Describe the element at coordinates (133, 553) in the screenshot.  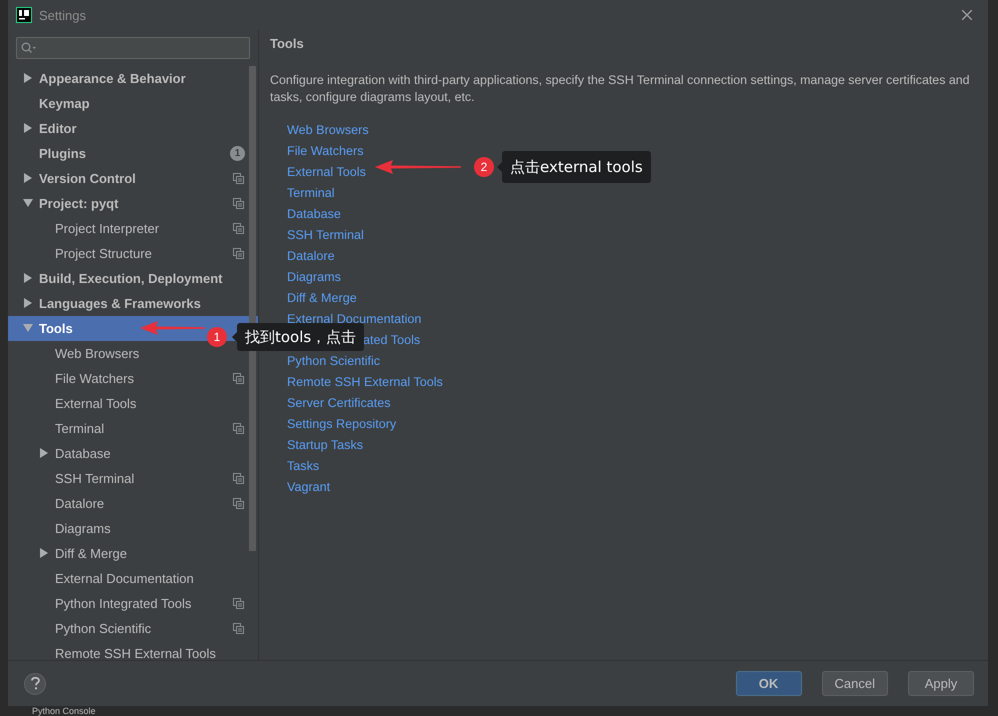
I see `tree-item: Diff & Merge` at that location.